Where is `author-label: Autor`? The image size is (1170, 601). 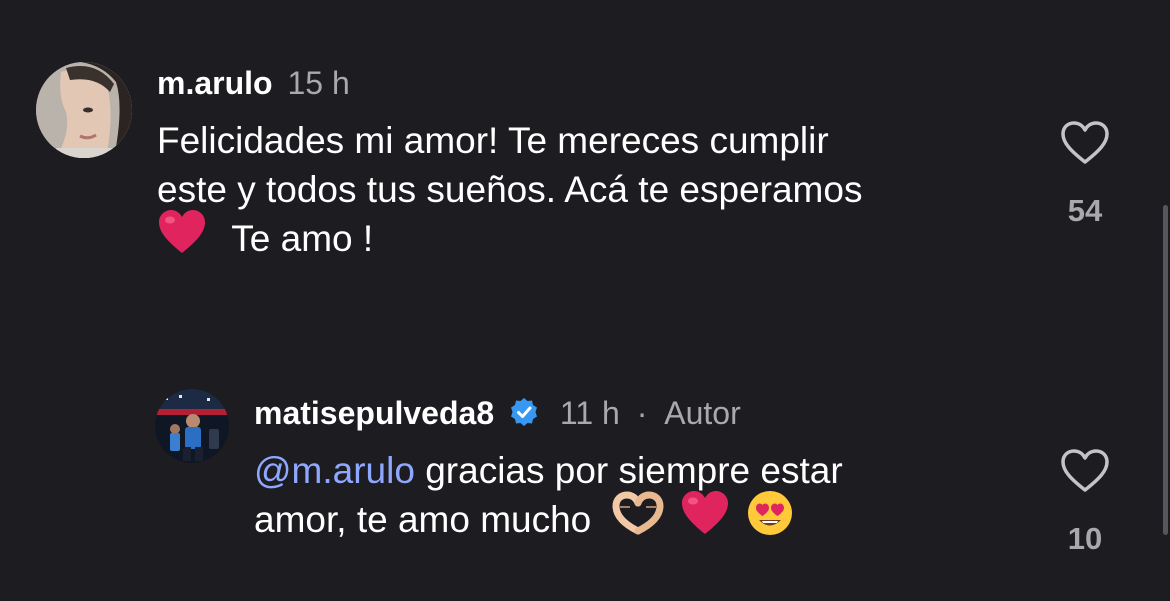 author-label: Autor is located at coordinates (702, 413).